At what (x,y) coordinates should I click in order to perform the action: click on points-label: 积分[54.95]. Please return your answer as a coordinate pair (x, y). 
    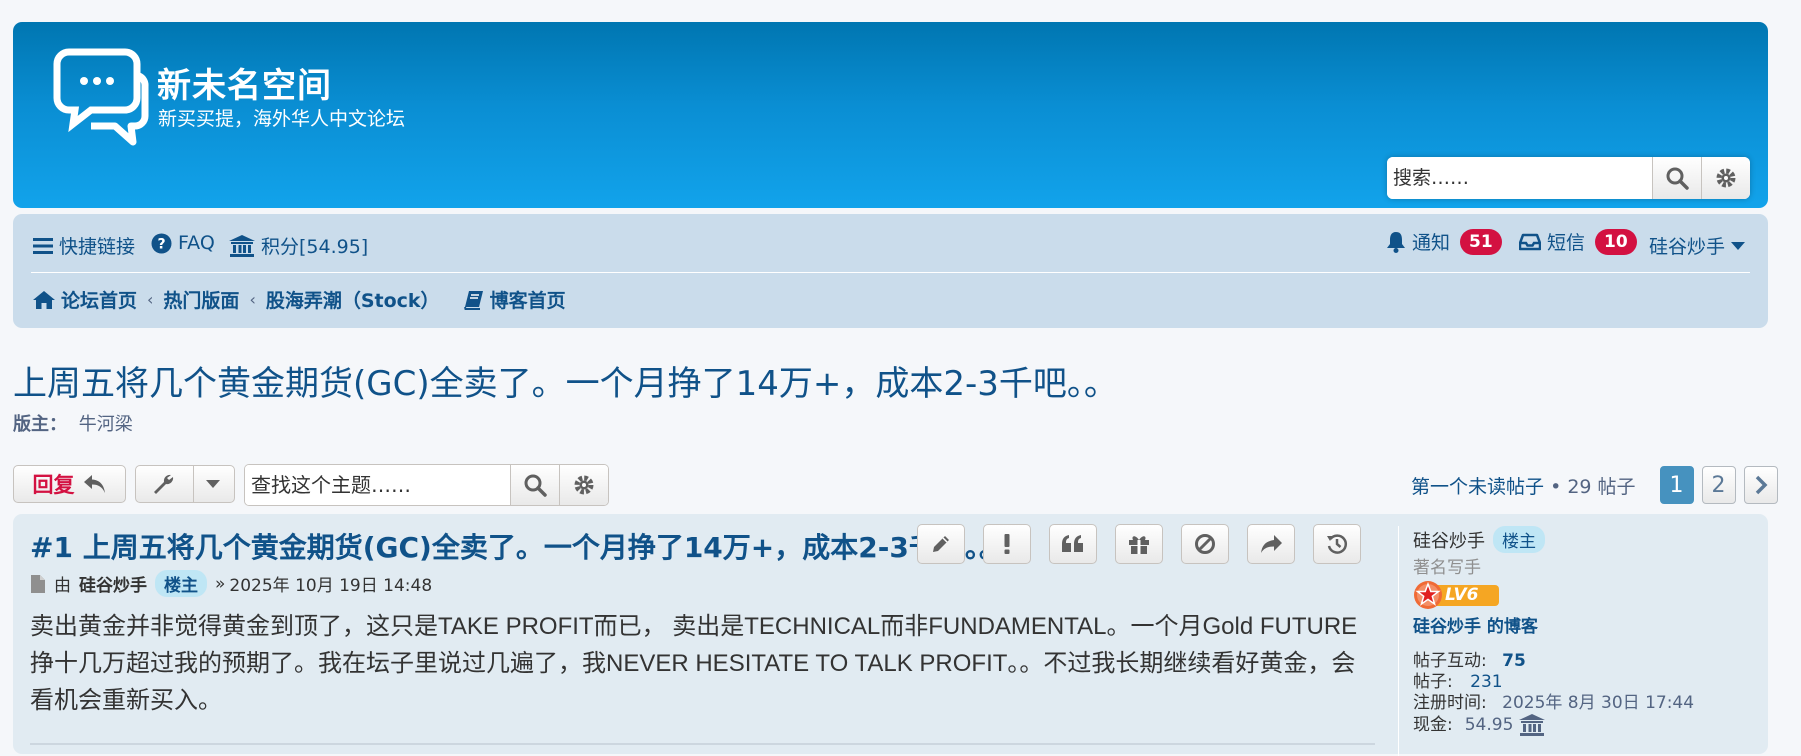
    Looking at the image, I should click on (315, 247).